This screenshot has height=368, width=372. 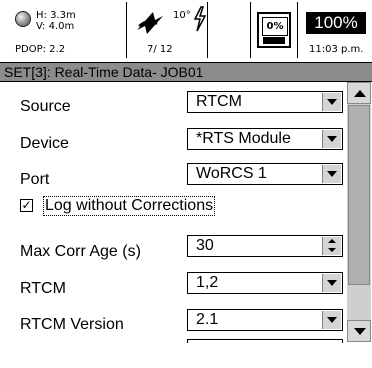 What do you see at coordinates (45, 106) in the screenshot?
I see `source-label: Source` at bounding box center [45, 106].